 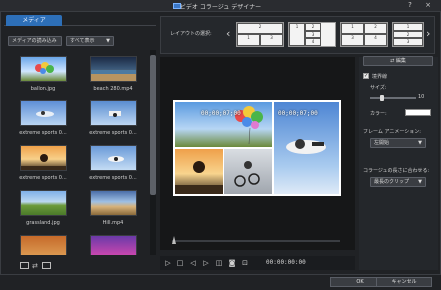 I want to click on beach-image, so click(x=113, y=75).